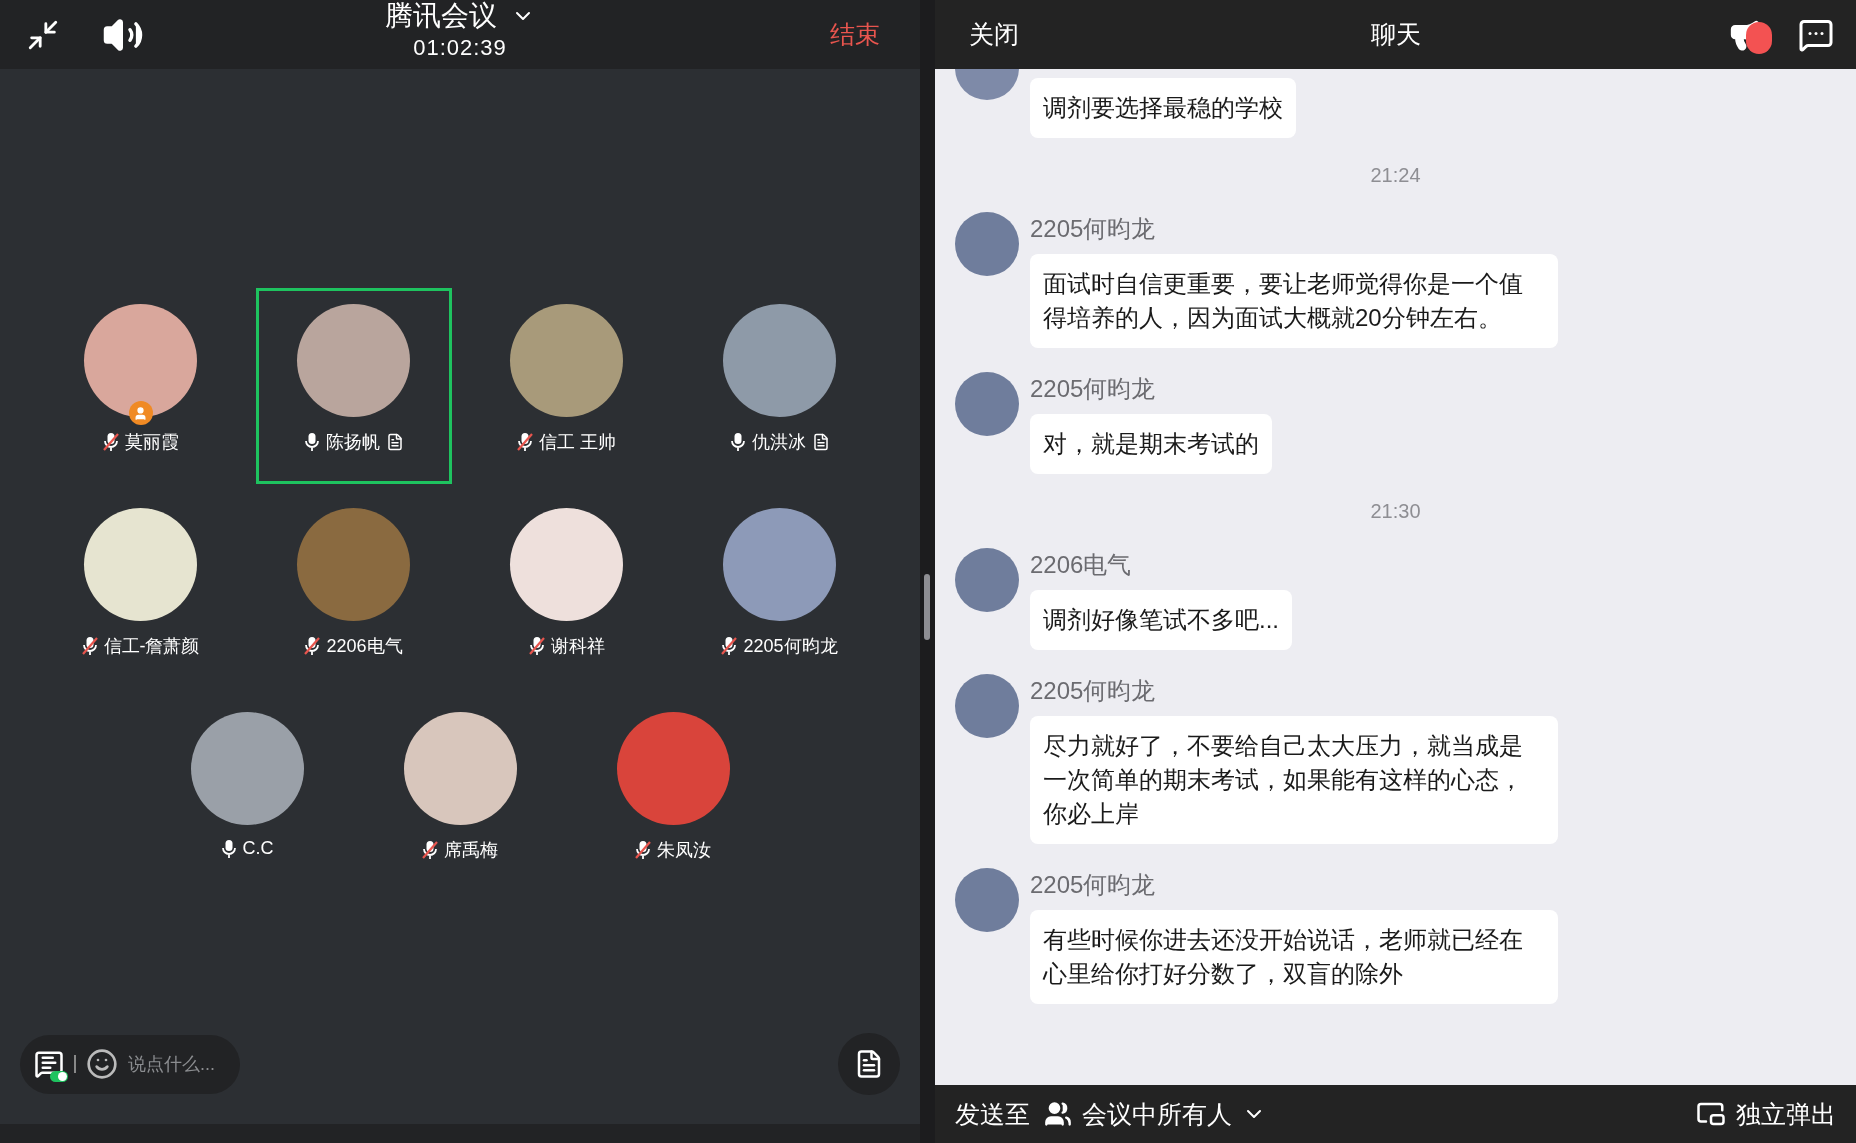  Describe the element at coordinates (855, 34) in the screenshot. I see `end-meeting-button: 结束` at that location.